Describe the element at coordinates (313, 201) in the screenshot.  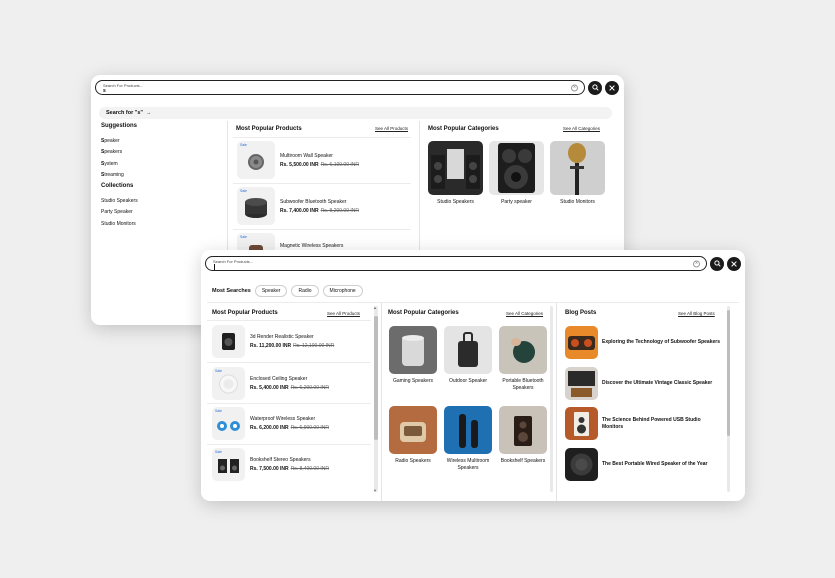
I see `product-name: Subwoofer Bluetooth Speaker` at that location.